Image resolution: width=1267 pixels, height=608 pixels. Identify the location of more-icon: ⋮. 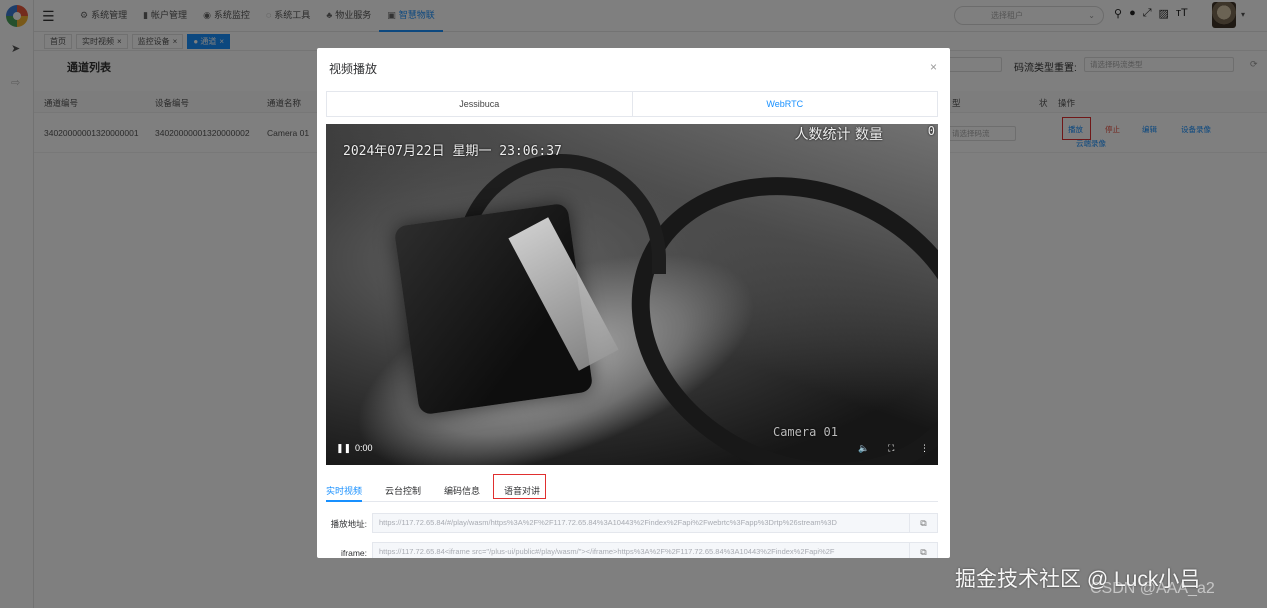
(924, 448).